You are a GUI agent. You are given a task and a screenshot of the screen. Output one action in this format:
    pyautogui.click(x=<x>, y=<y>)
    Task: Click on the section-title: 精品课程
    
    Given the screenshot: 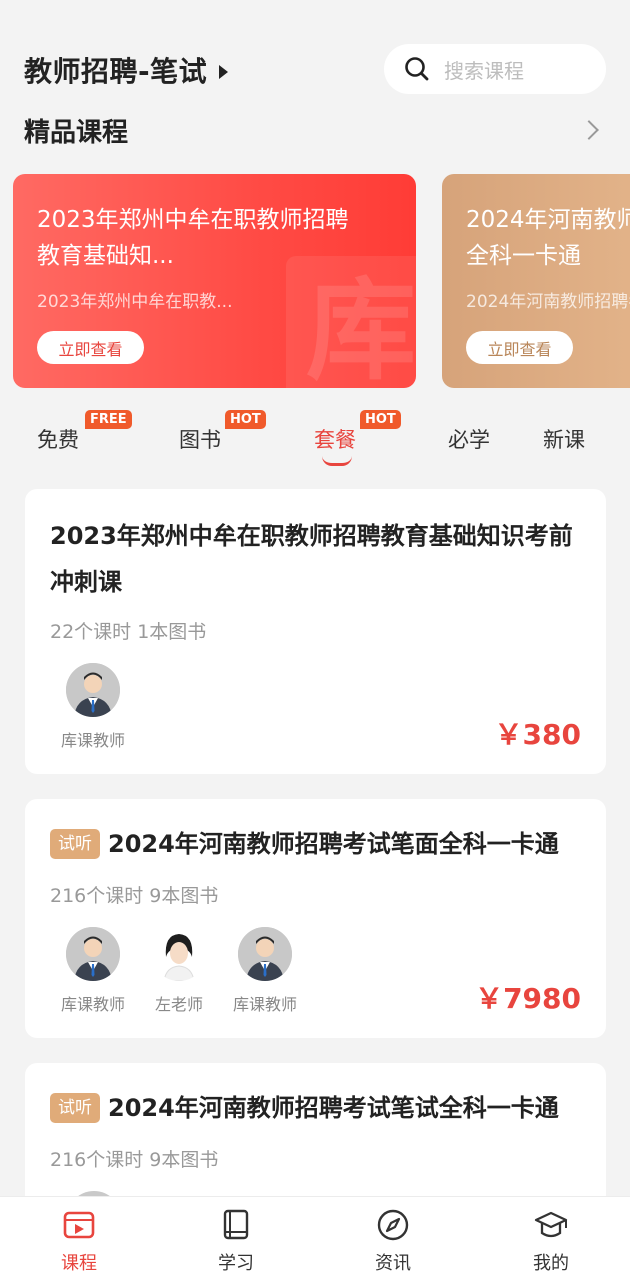 What is the action you would take?
    pyautogui.click(x=76, y=132)
    